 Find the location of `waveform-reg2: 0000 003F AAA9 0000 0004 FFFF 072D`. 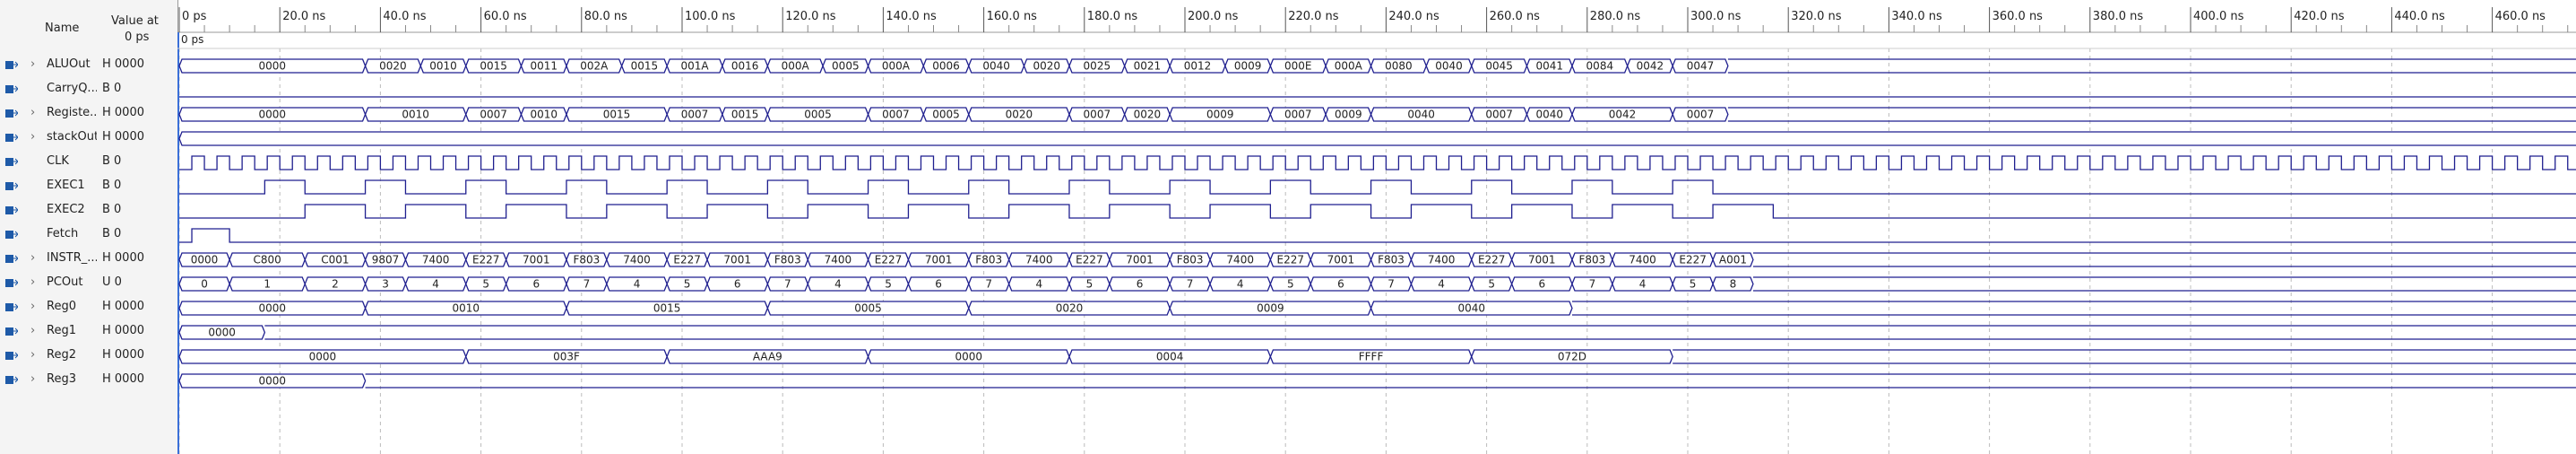

waveform-reg2: 0000 003F AAA9 0000 0004 FFFF 072D is located at coordinates (1377, 356).